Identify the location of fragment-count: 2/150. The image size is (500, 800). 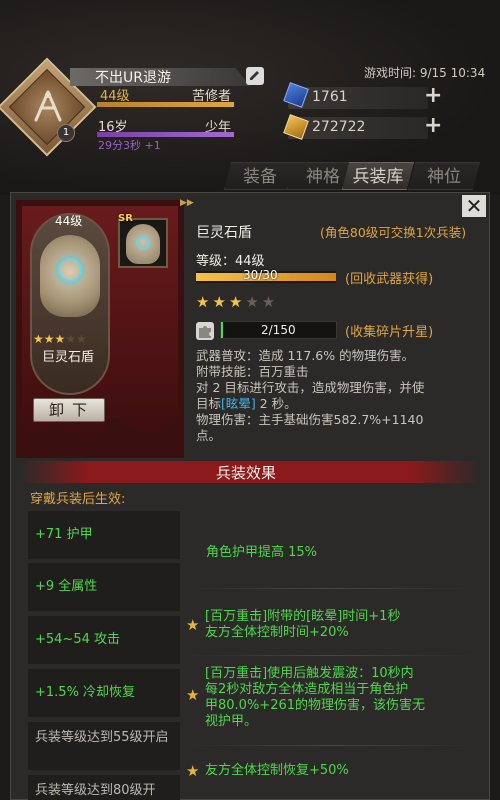
(278, 330).